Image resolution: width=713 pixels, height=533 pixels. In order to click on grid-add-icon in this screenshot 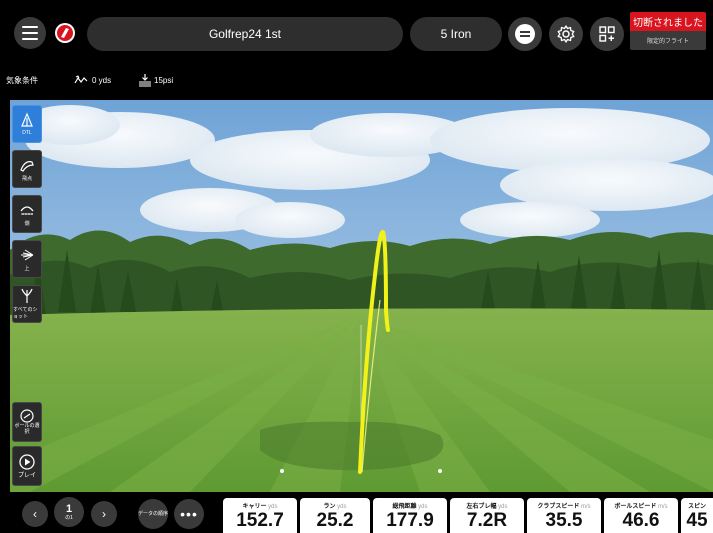, I will do `click(607, 34)`.